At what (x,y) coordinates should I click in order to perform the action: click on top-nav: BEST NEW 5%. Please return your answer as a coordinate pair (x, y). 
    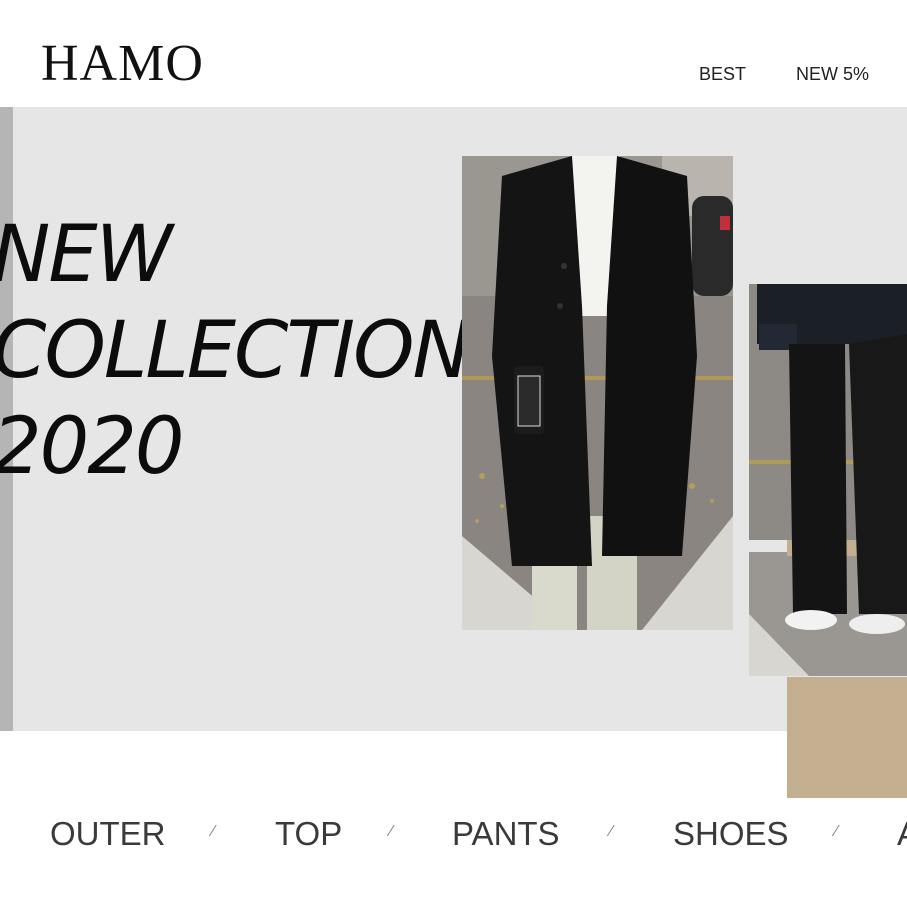
    Looking at the image, I should click on (784, 74).